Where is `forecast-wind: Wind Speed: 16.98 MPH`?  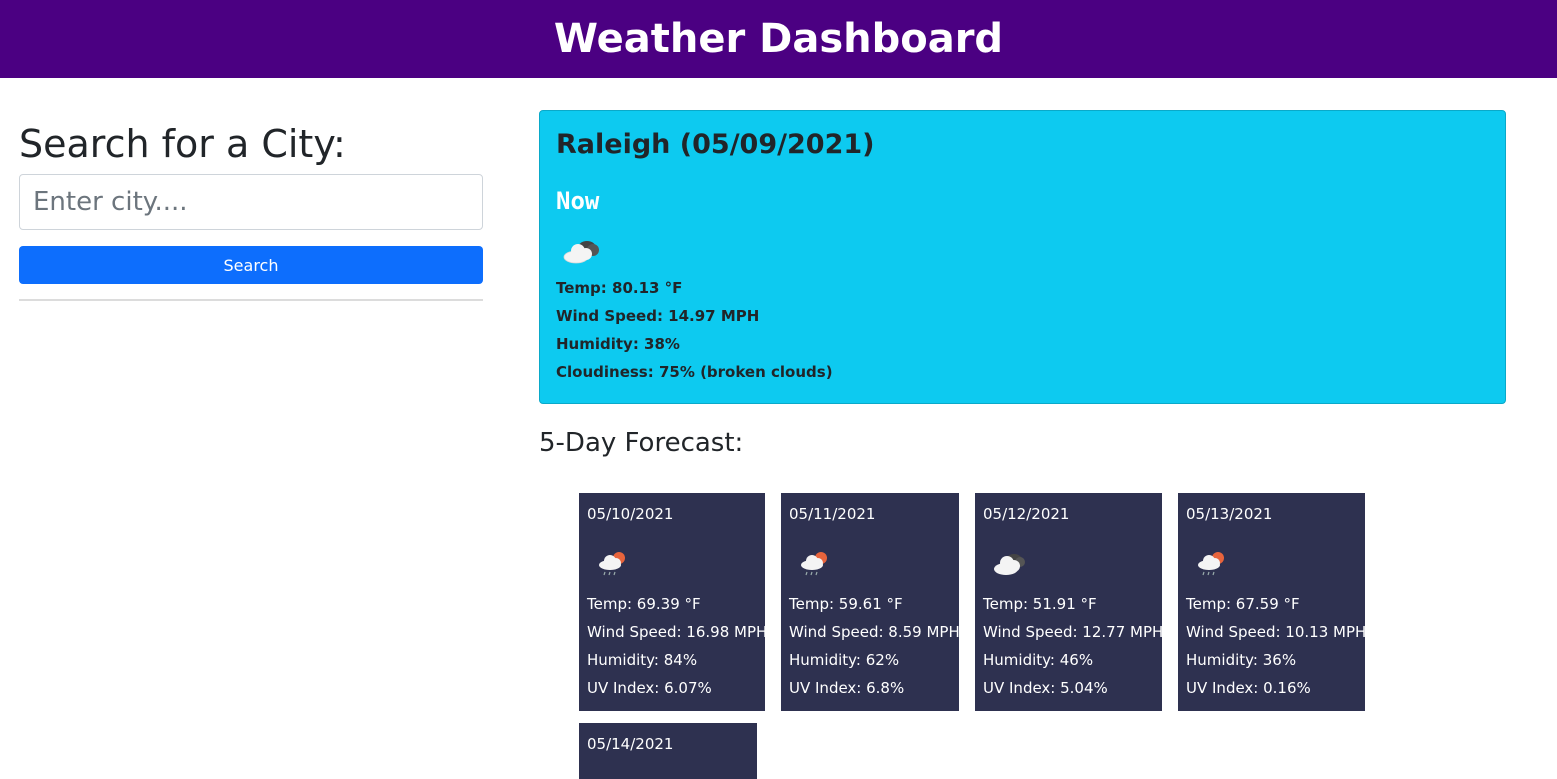 forecast-wind: Wind Speed: 16.98 MPH is located at coordinates (677, 632).